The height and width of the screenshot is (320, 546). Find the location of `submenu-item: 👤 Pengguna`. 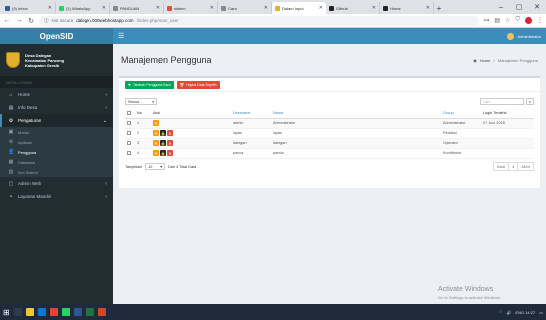

submenu-item: 👤 Pengguna is located at coordinates (56, 152).